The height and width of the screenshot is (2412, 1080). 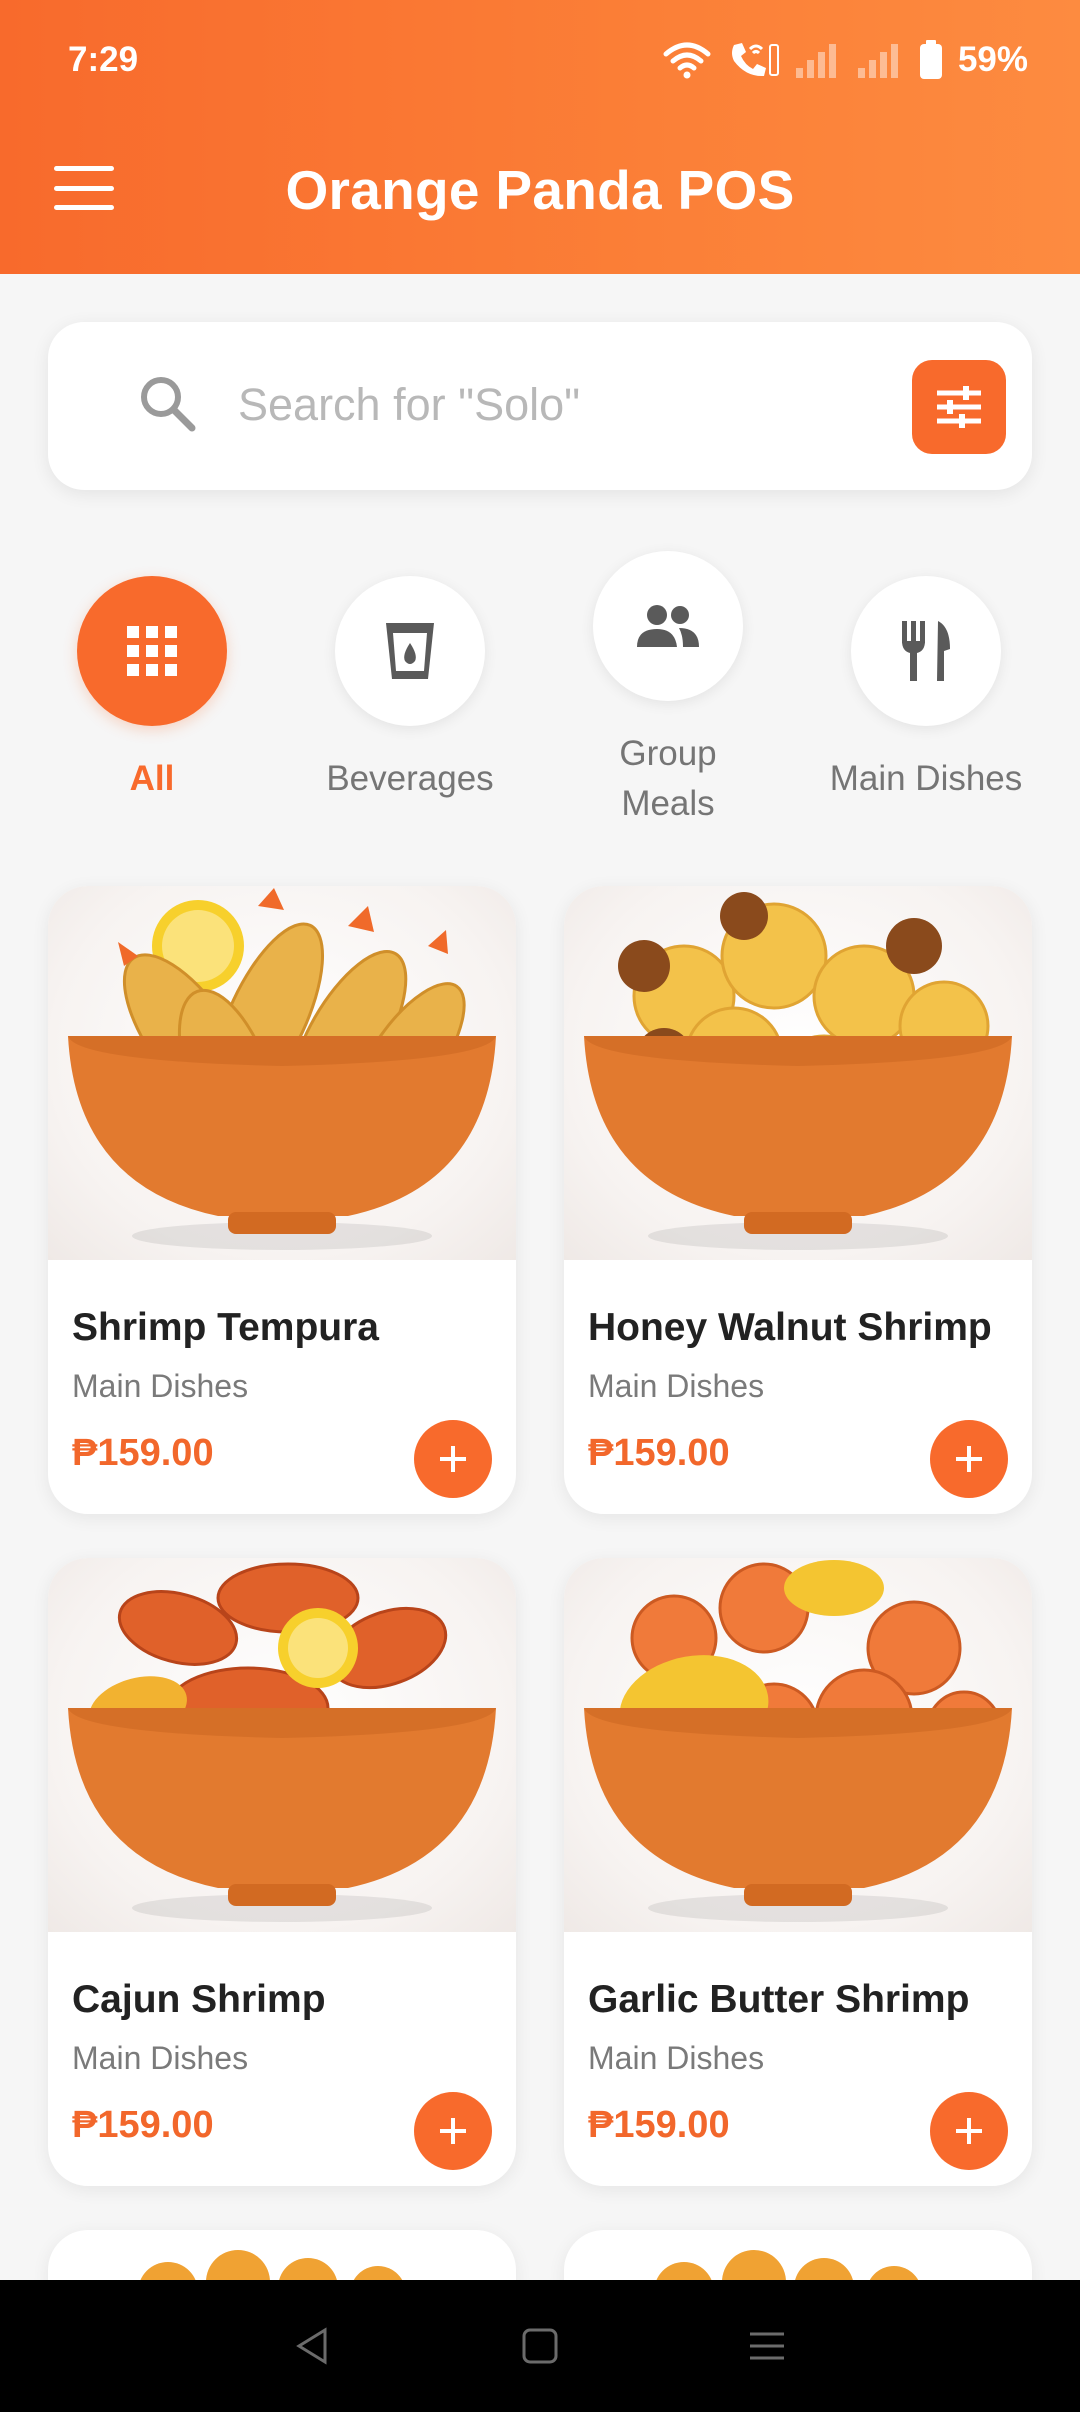 I want to click on product-card: Honey Walnut Shrimp Main Dishes ₱159.00, so click(x=798, y=1200).